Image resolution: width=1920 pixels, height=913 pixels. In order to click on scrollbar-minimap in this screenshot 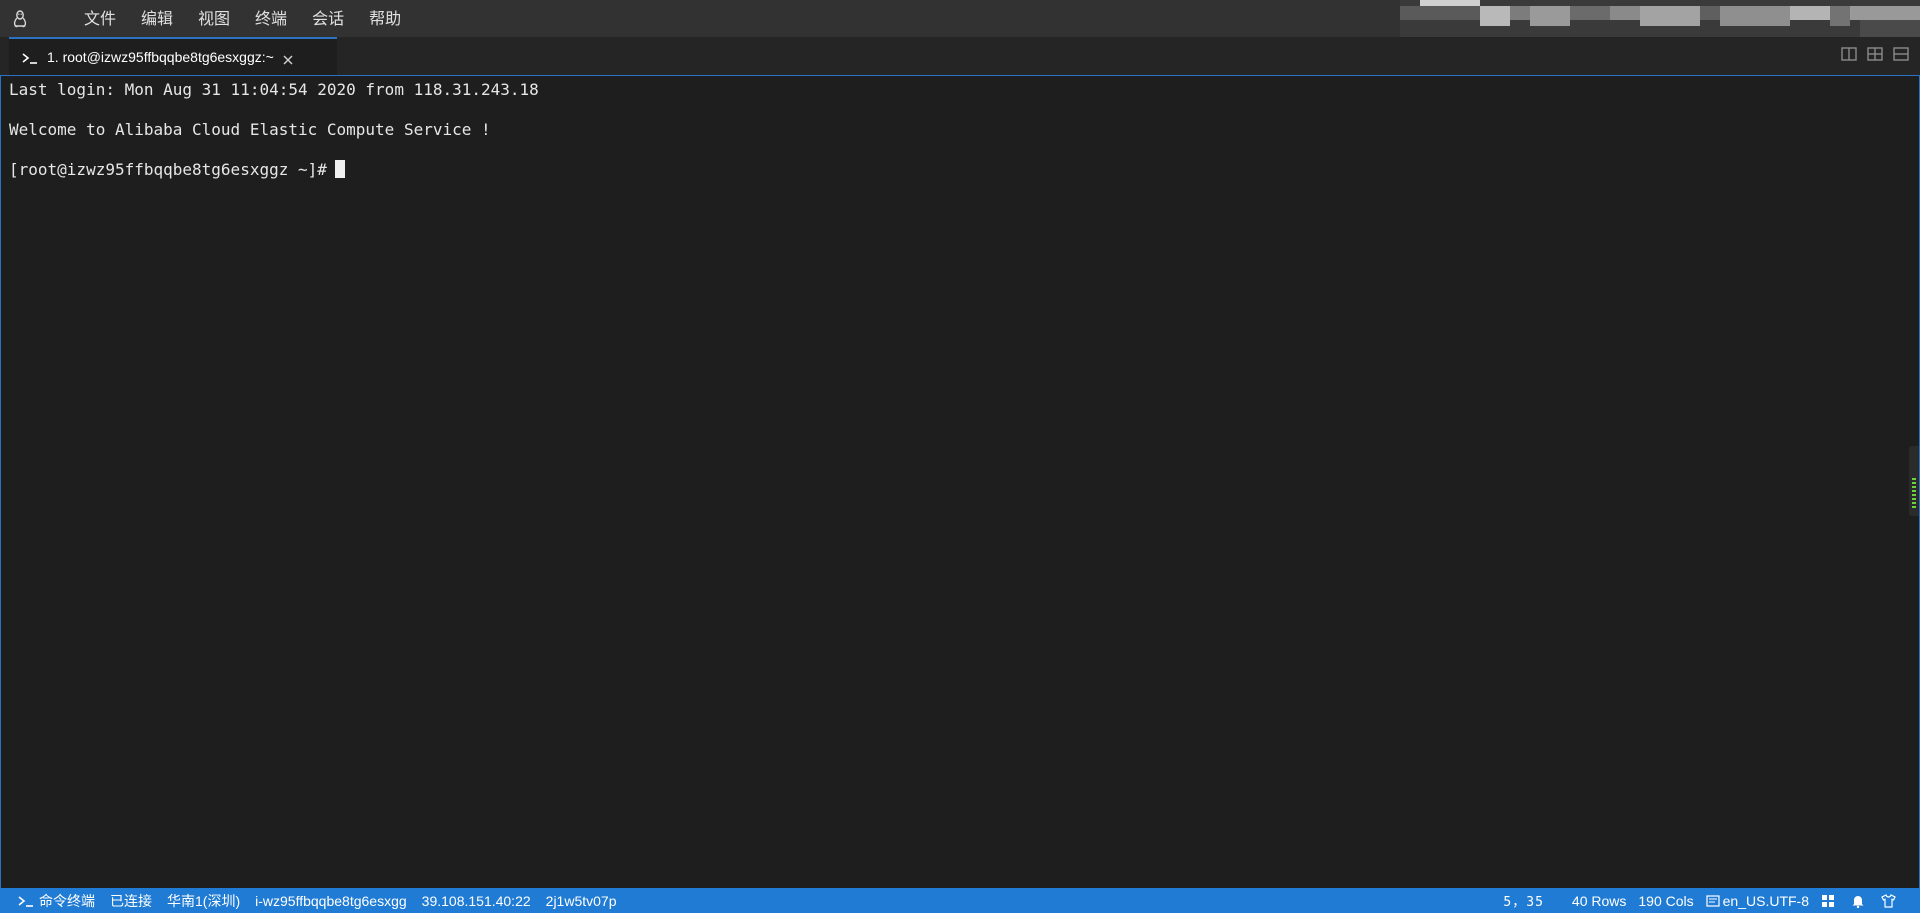, I will do `click(1914, 481)`.